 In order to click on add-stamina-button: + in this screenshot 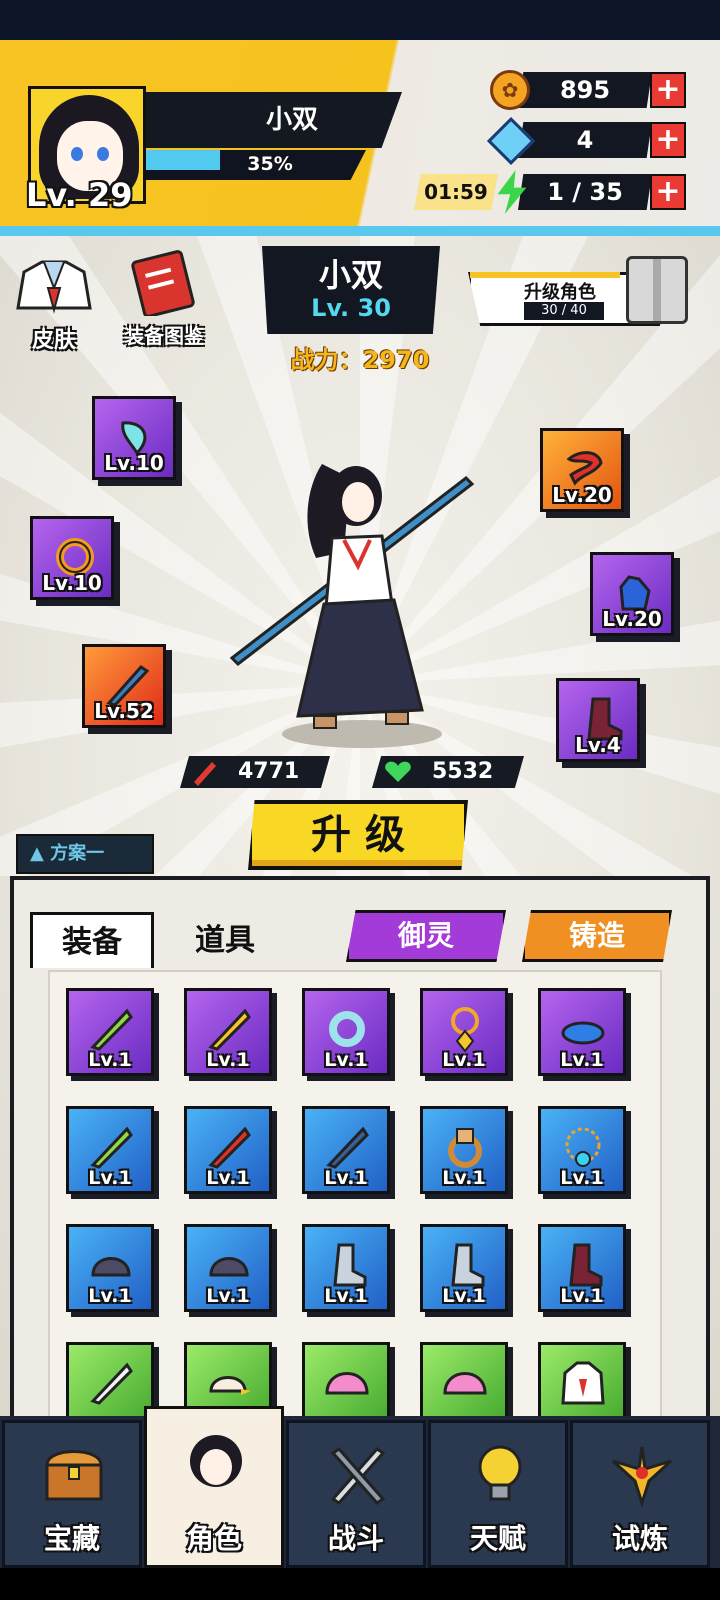, I will do `click(668, 192)`.